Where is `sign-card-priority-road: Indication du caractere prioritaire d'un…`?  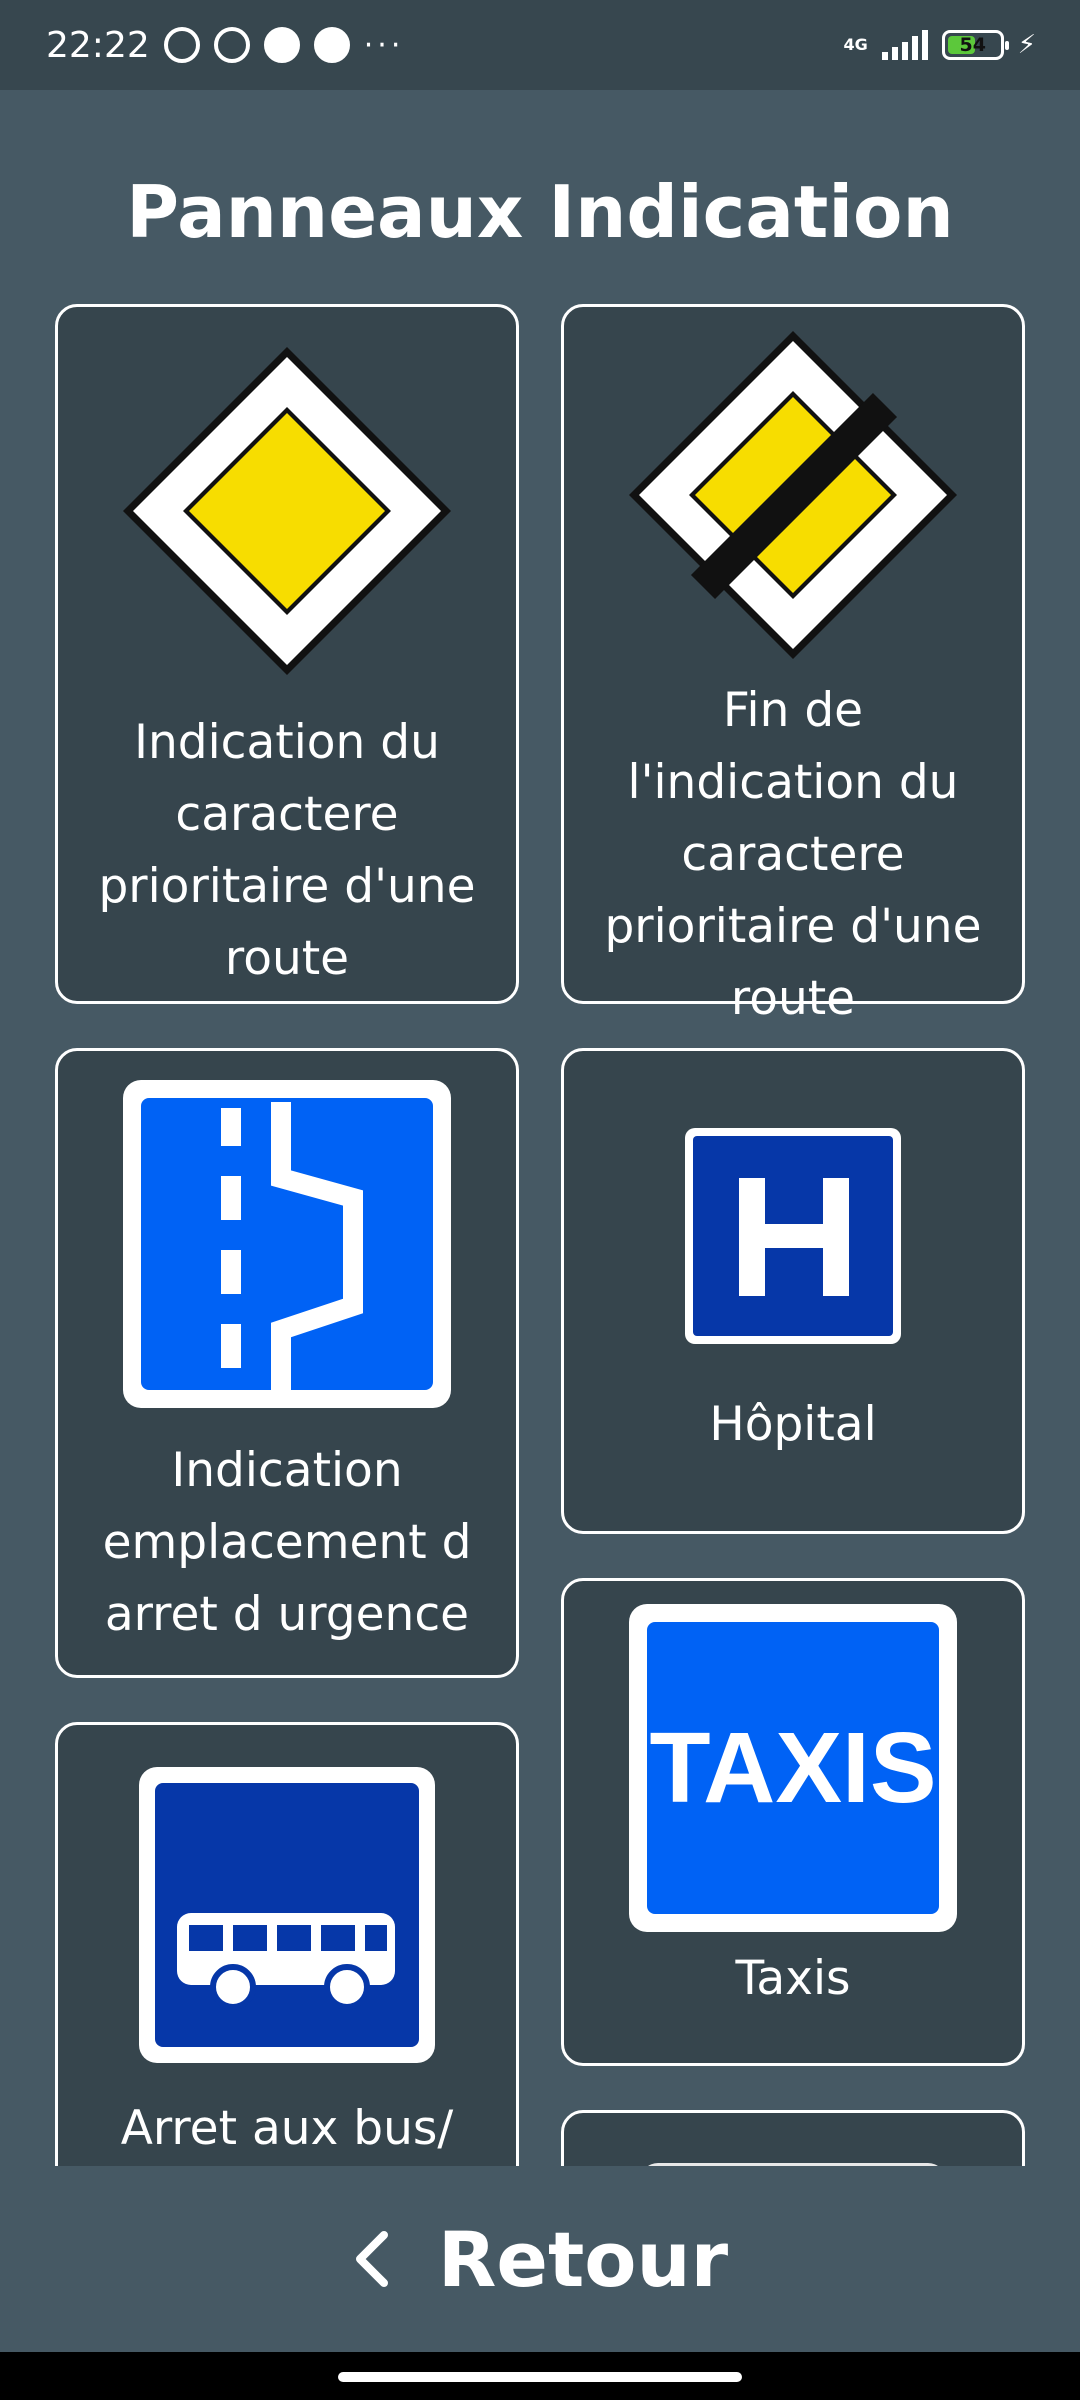 sign-card-priority-road: Indication du caractere prioritaire d'un… is located at coordinates (287, 654).